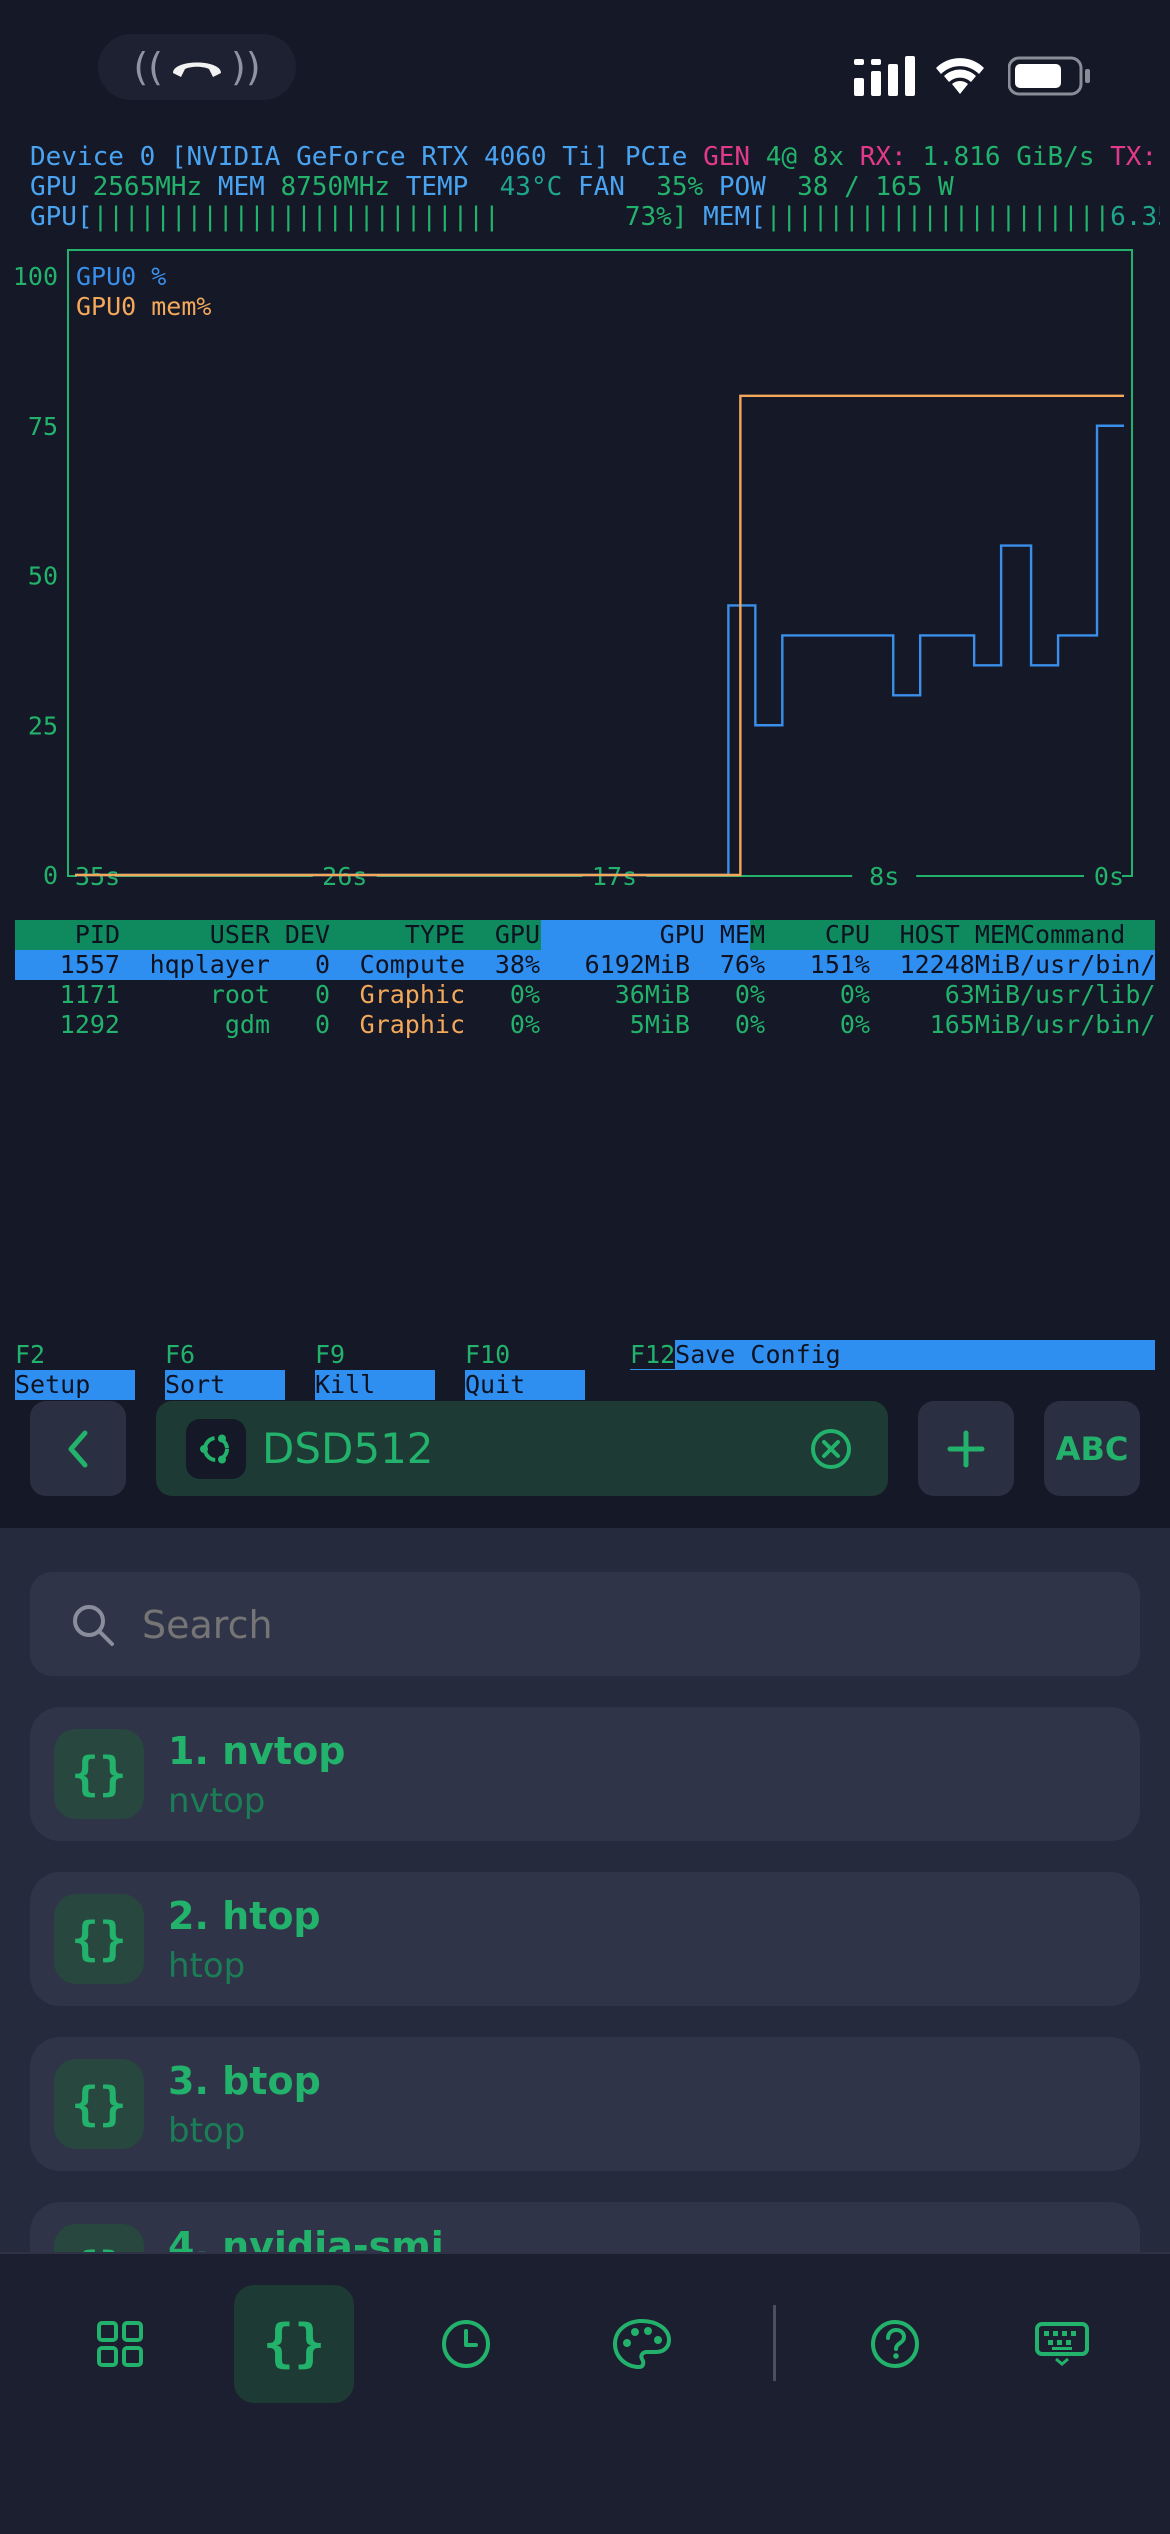  Describe the element at coordinates (1134, 157) in the screenshot. I see `tx-label: TX:` at that location.